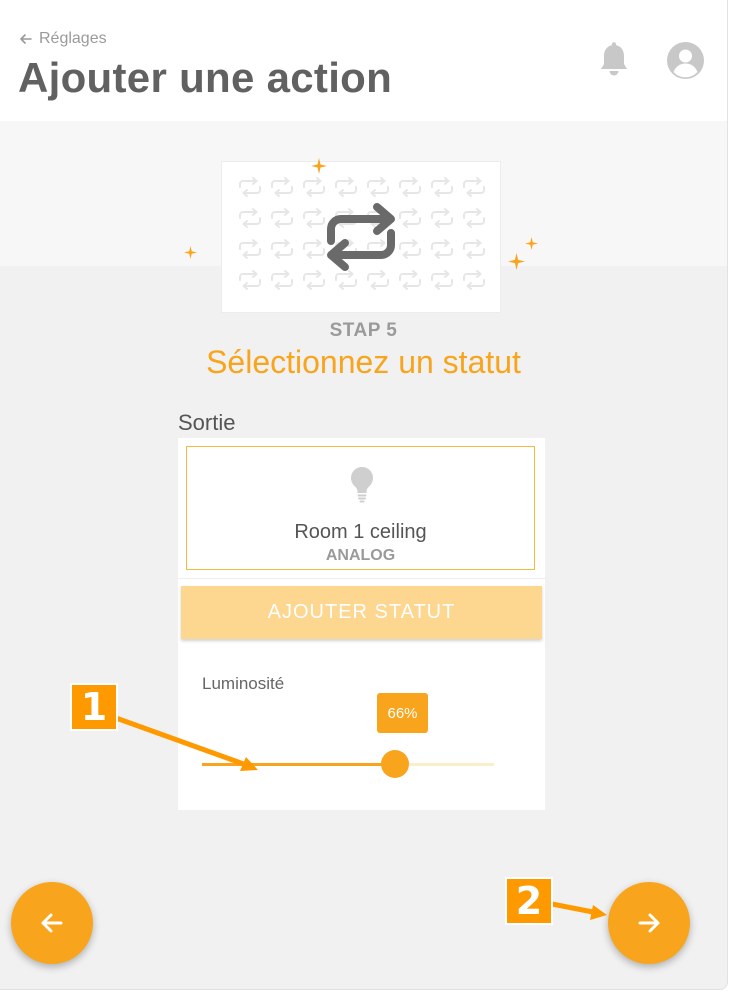 The height and width of the screenshot is (991, 729). Describe the element at coordinates (360, 817) in the screenshot. I see `callout-pointers` at that location.